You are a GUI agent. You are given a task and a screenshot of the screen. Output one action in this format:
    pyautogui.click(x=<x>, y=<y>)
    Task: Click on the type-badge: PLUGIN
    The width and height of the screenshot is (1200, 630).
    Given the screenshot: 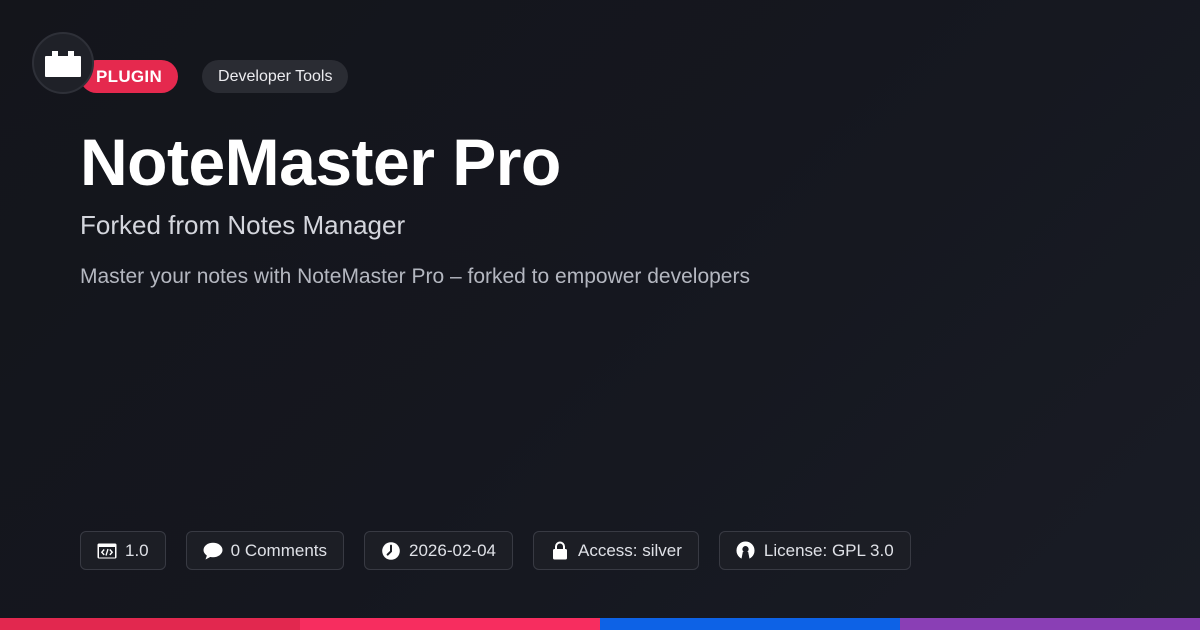 What is the action you would take?
    pyautogui.click(x=129, y=76)
    